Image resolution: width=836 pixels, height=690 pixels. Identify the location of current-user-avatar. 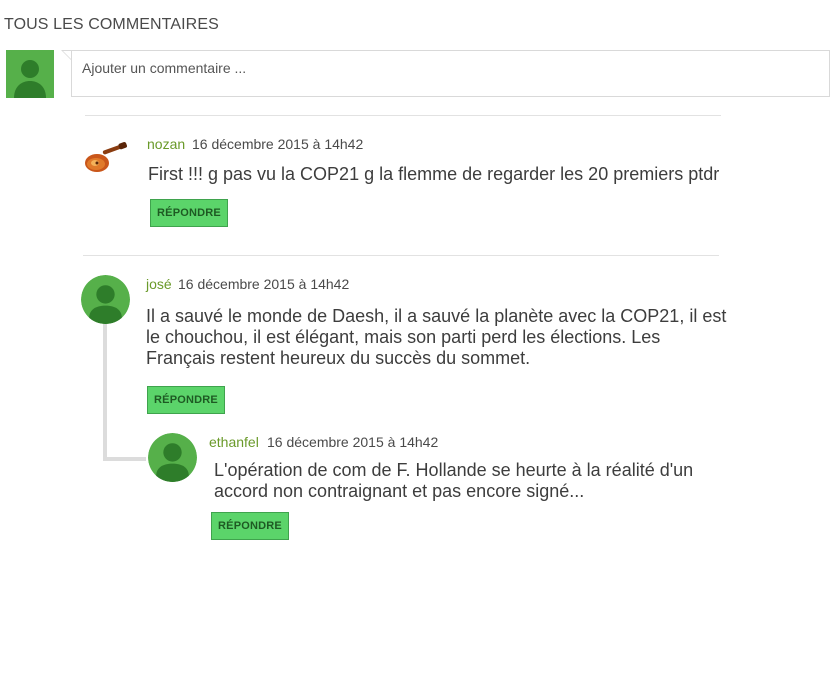
(30, 74).